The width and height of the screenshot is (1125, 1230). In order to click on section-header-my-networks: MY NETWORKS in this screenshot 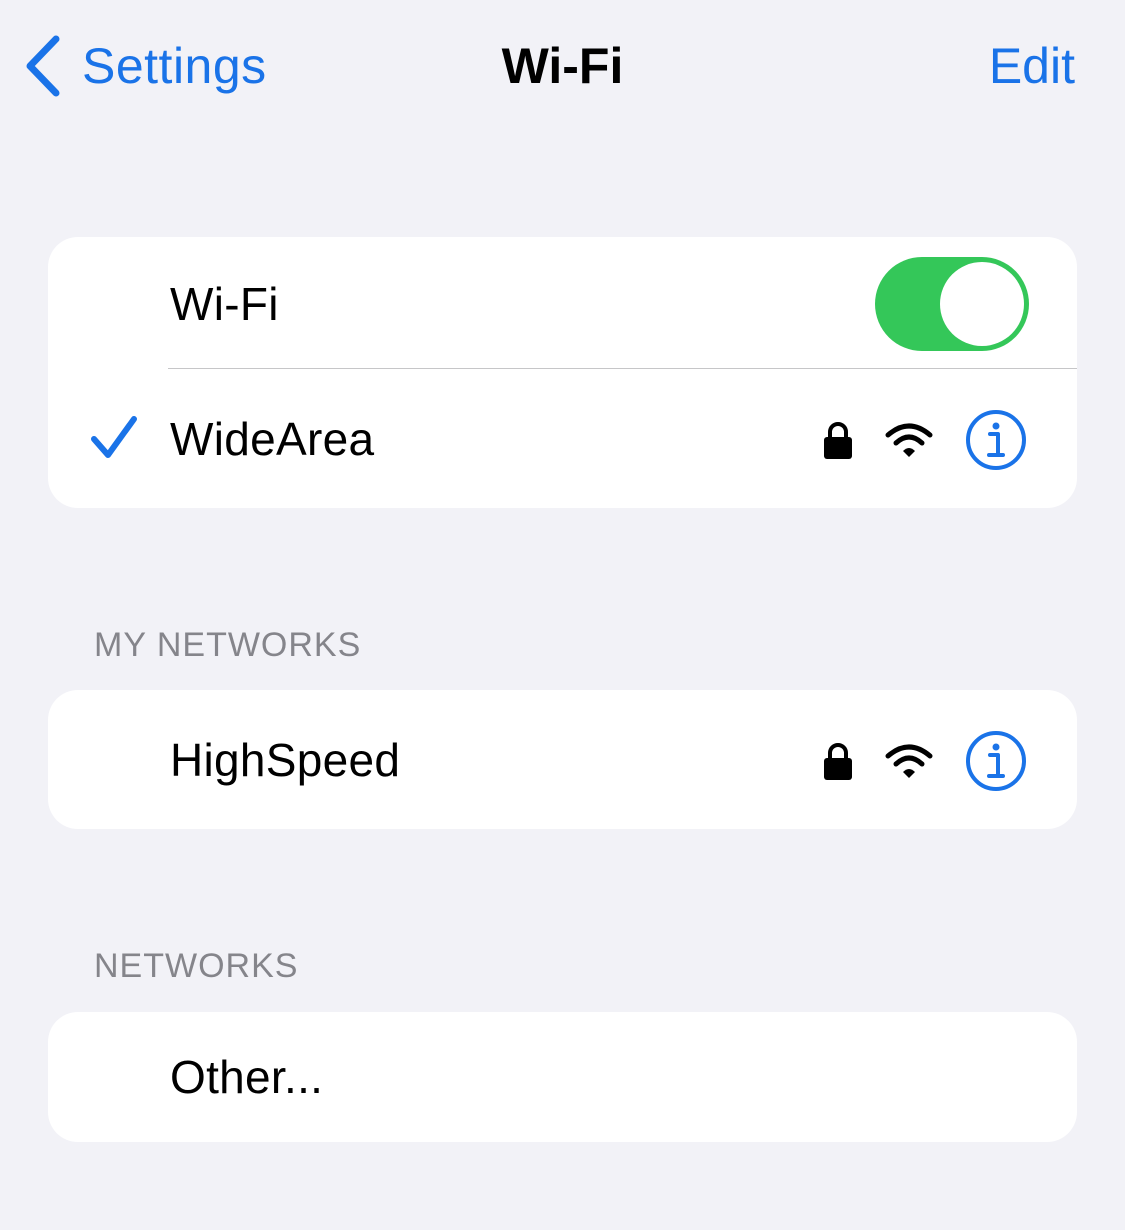, I will do `click(228, 645)`.